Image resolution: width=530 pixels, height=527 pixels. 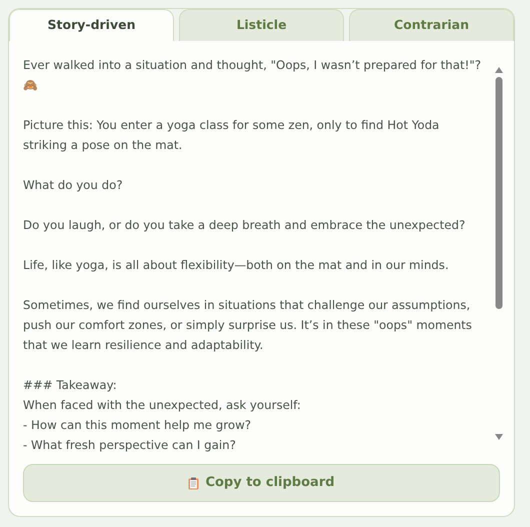 I want to click on text-line: push our comfort zones, or simply surprise us. It’s in these "oops" moments, so click(x=247, y=325).